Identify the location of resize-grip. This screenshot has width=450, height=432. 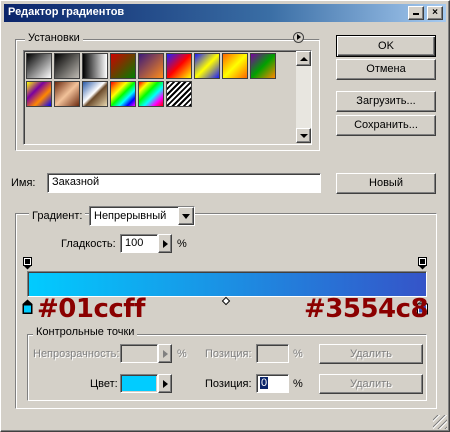
(440, 422).